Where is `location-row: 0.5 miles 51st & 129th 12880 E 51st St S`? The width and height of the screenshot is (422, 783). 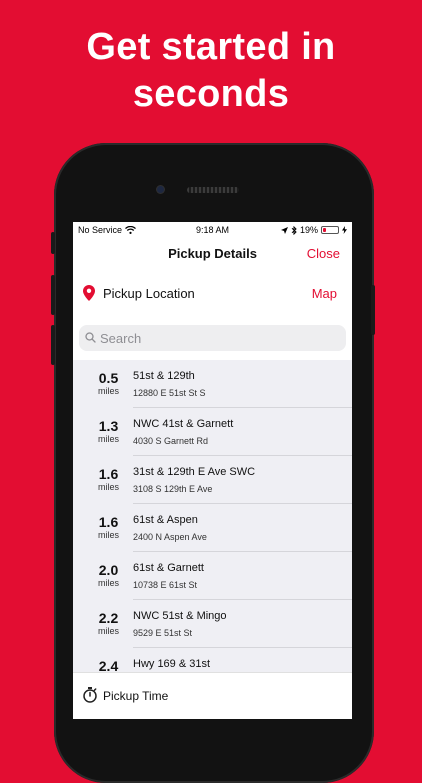
location-row: 0.5 miles 51st & 129th 12880 E 51st St S is located at coordinates (212, 384).